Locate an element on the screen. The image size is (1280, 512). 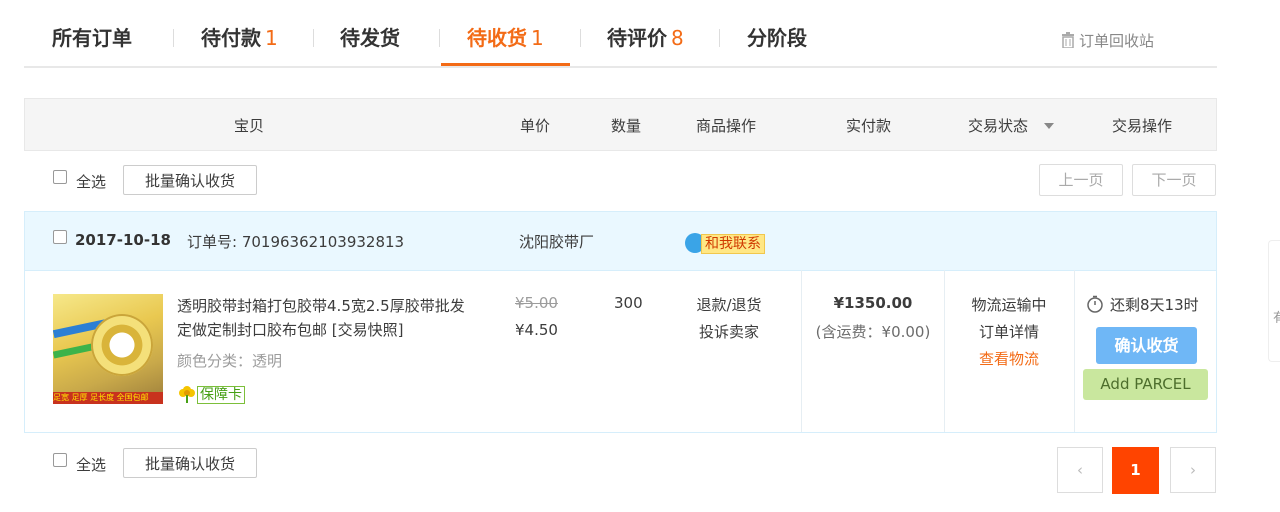
product-thumbnail: 足宽 足厚 足长度 全国包邮 is located at coordinates (108, 349).